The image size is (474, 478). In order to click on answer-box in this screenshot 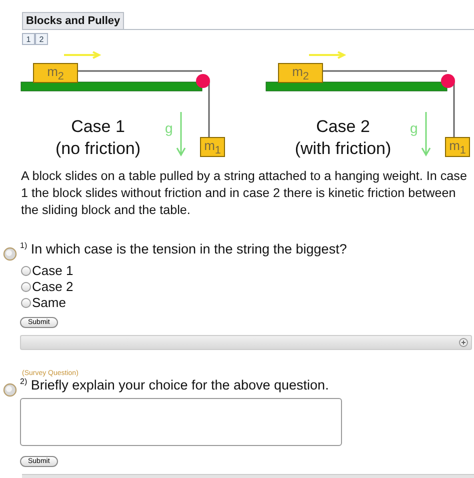, I will do `click(181, 422)`.